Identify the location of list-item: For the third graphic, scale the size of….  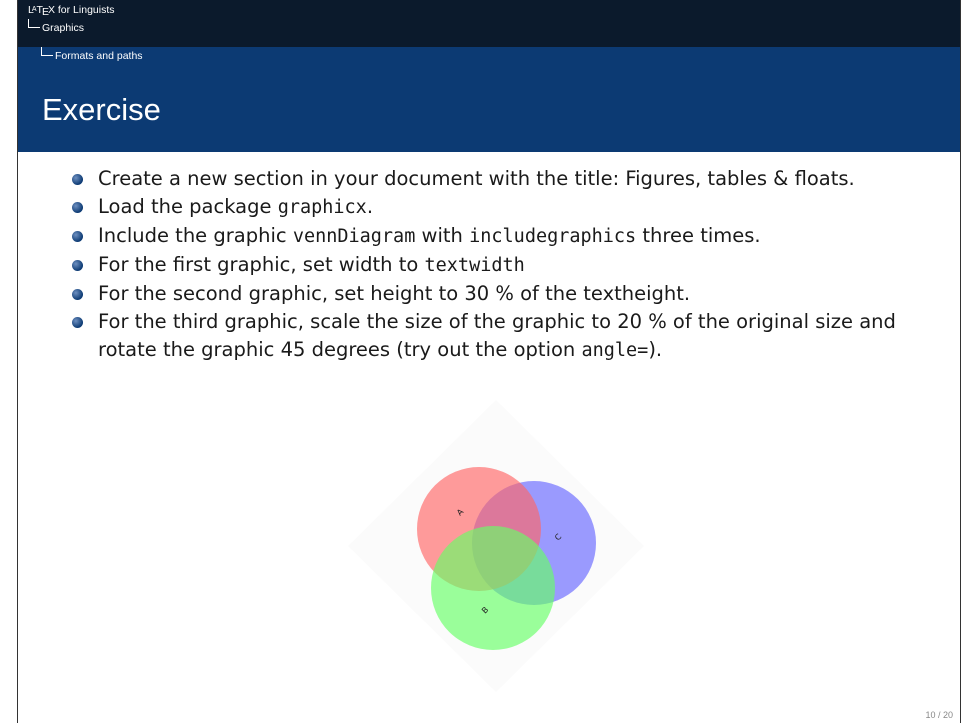
(512, 336).